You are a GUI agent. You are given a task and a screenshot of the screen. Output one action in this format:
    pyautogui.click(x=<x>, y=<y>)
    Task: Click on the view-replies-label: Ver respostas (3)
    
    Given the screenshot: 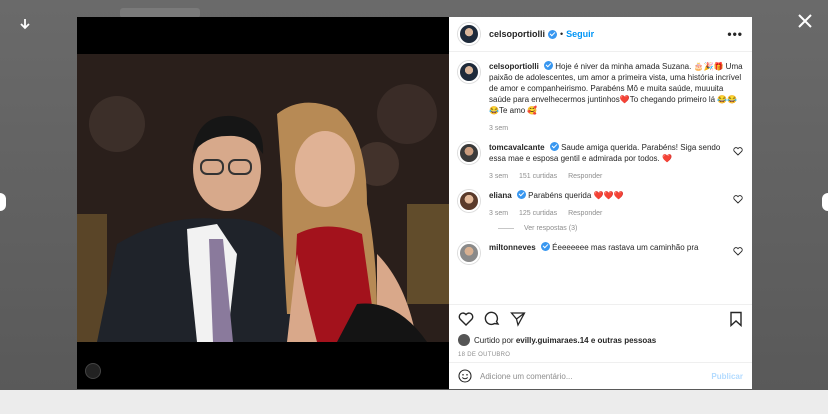 What is the action you would take?
    pyautogui.click(x=550, y=228)
    